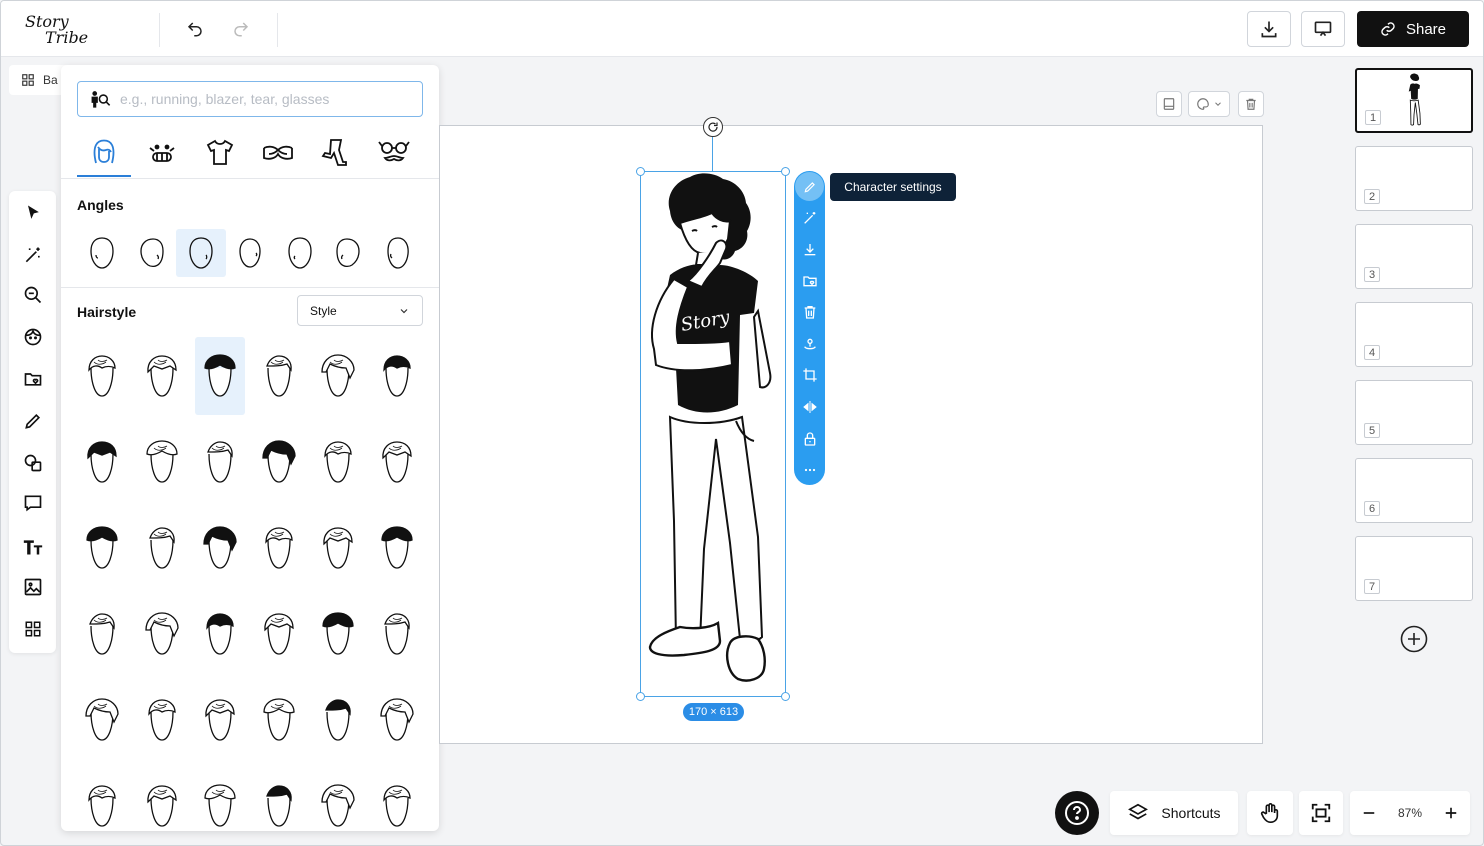 The width and height of the screenshot is (1484, 846). What do you see at coordinates (809, 406) in the screenshot?
I see `flip-button` at bounding box center [809, 406].